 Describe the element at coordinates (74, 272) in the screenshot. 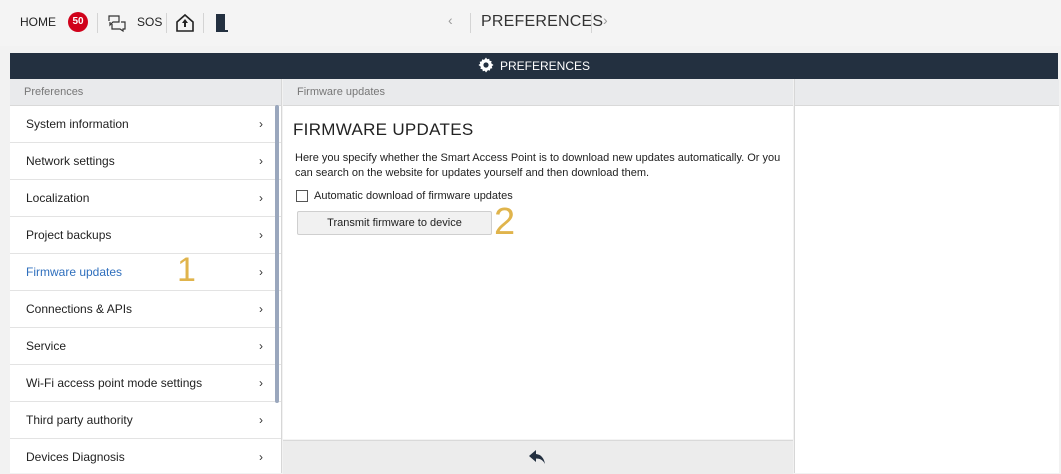

I see `sidebar-item-label: Firmware updates` at that location.